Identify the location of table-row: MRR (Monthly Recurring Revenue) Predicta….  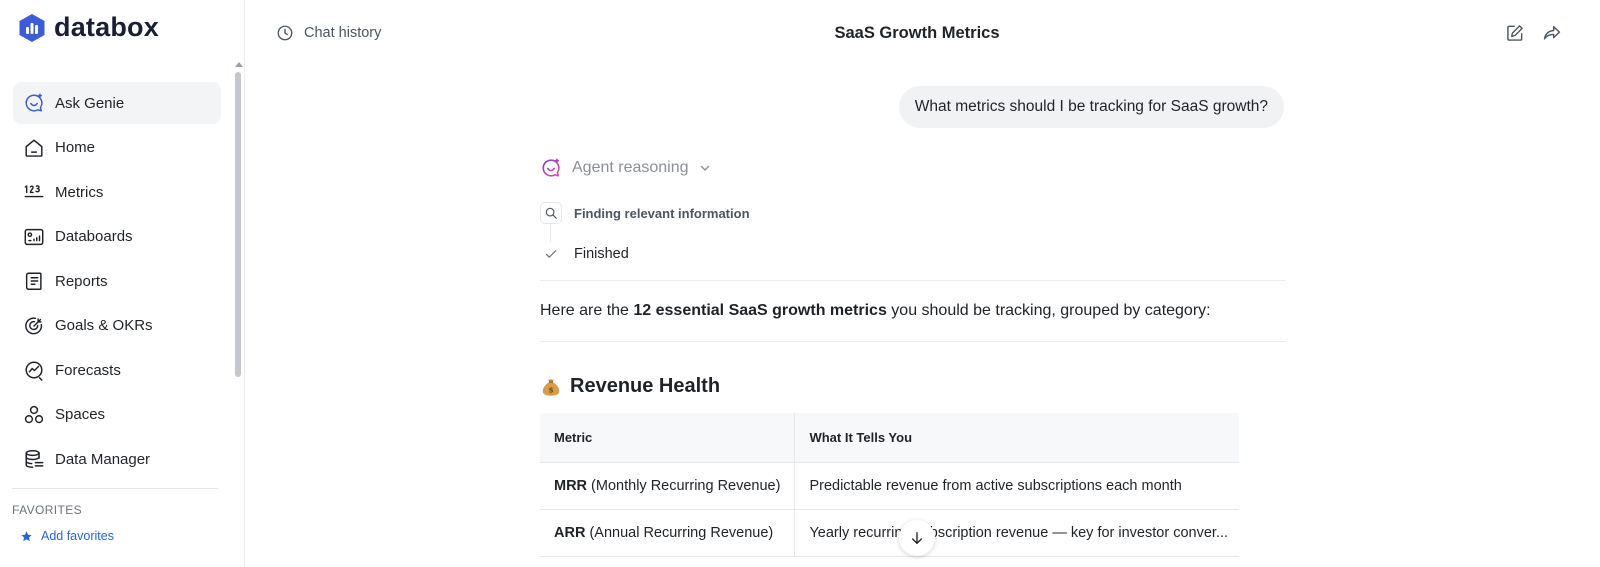
(889, 486).